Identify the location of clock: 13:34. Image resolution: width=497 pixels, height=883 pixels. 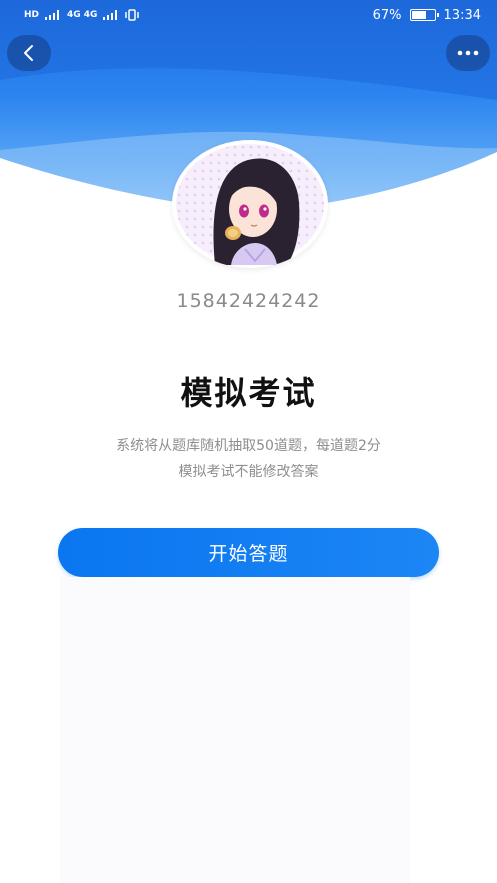
(462, 15).